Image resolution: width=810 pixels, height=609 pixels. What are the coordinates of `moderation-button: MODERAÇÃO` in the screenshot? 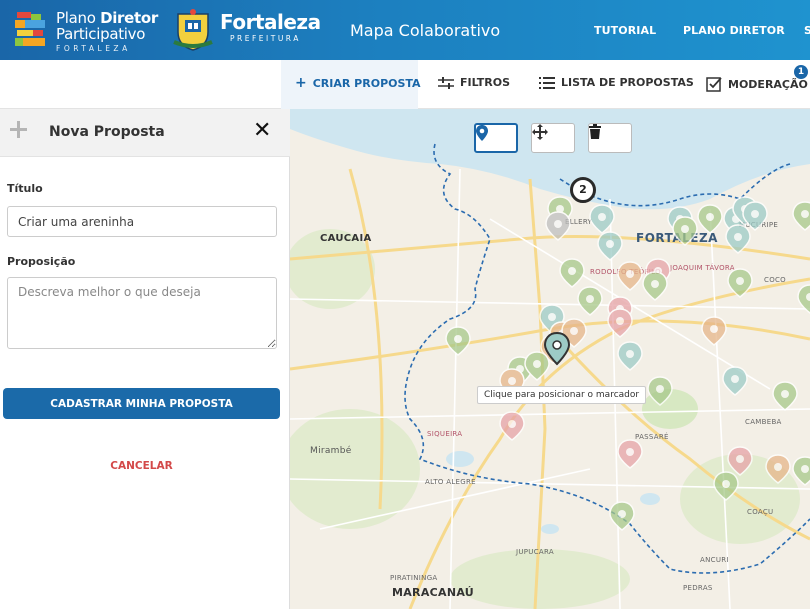 It's located at (757, 84).